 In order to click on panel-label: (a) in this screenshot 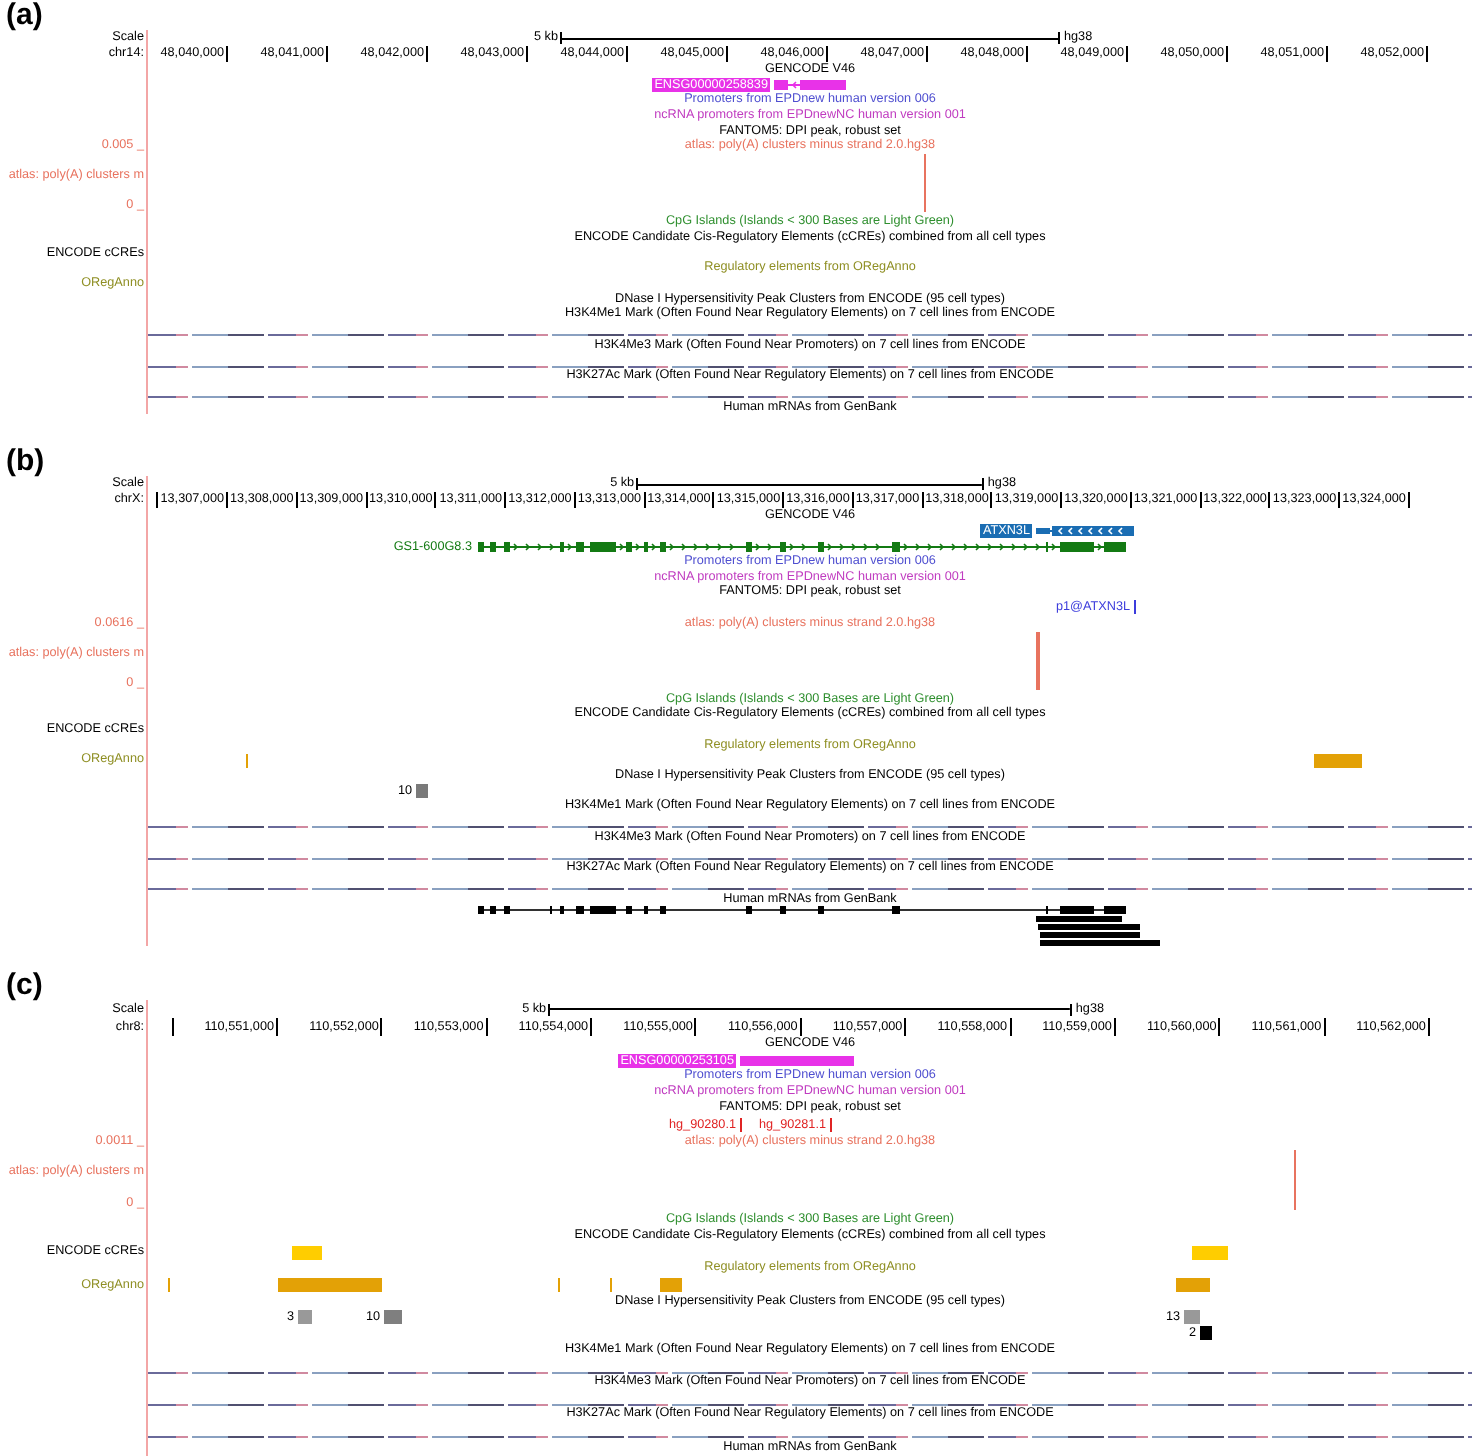, I will do `click(24, 15)`.